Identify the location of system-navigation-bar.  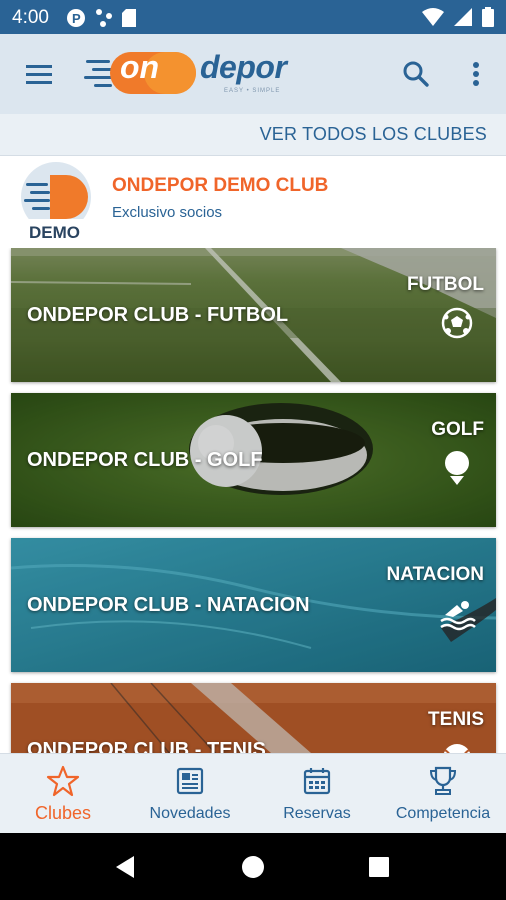
(253, 866).